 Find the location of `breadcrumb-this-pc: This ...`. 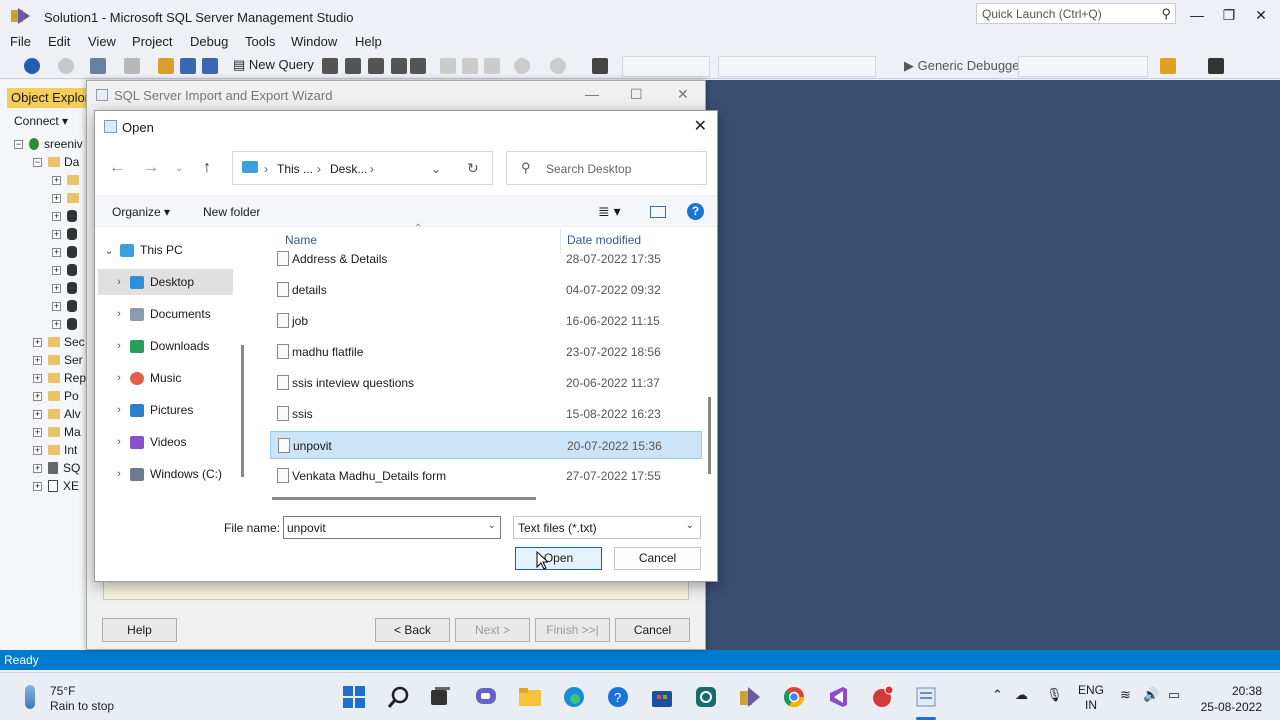

breadcrumb-this-pc: This ... is located at coordinates (295, 169).